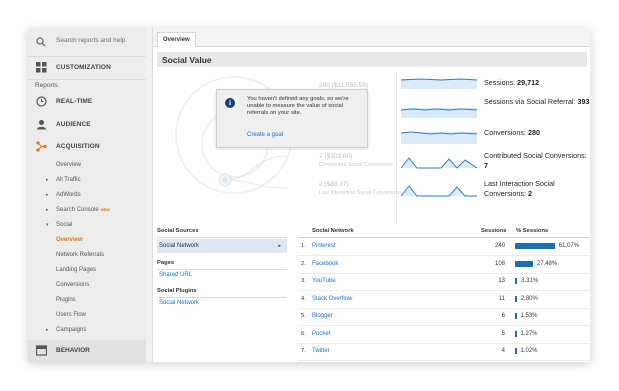 The width and height of the screenshot is (619, 391). I want to click on sidebar-item-label: Search Console, so click(77, 210).